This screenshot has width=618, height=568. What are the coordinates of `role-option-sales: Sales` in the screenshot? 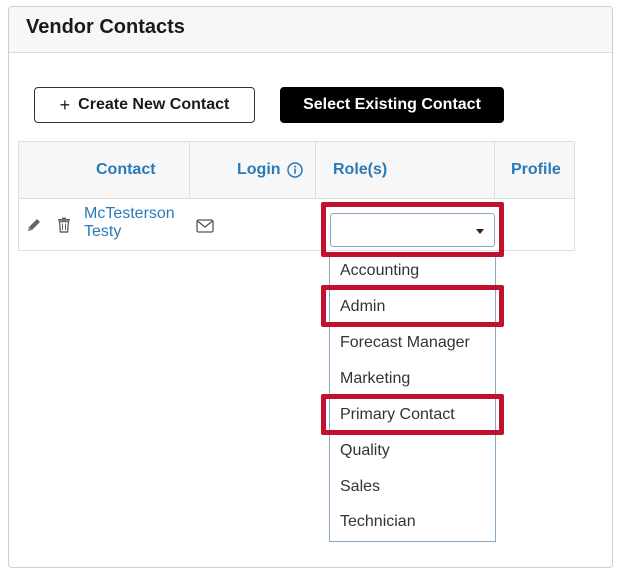 It's located at (360, 487).